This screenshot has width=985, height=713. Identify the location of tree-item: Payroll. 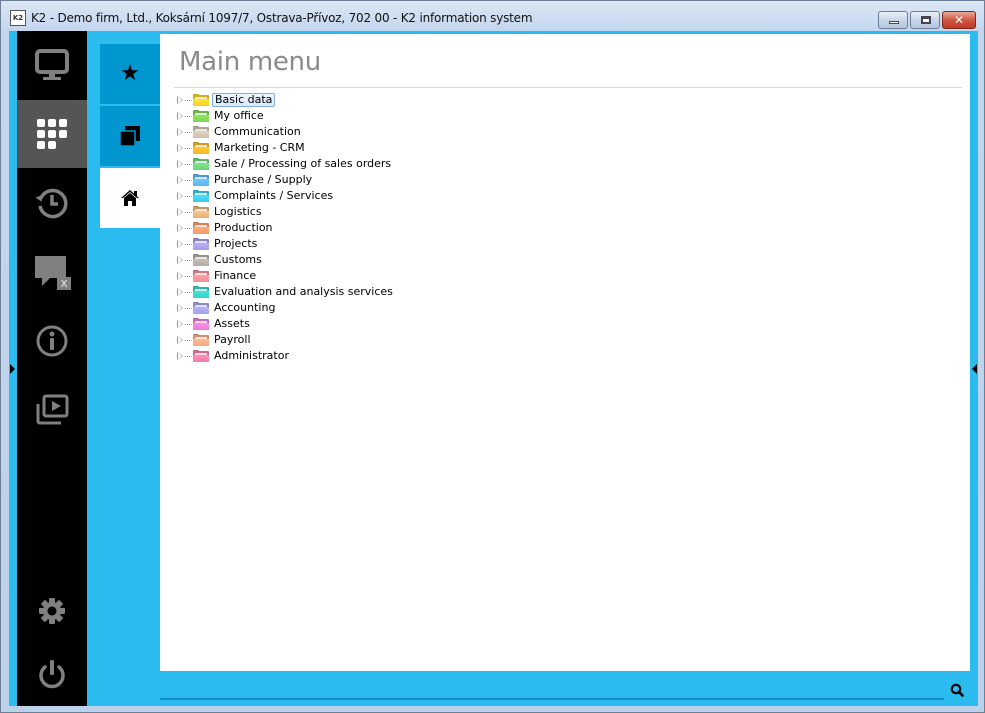
(286, 340).